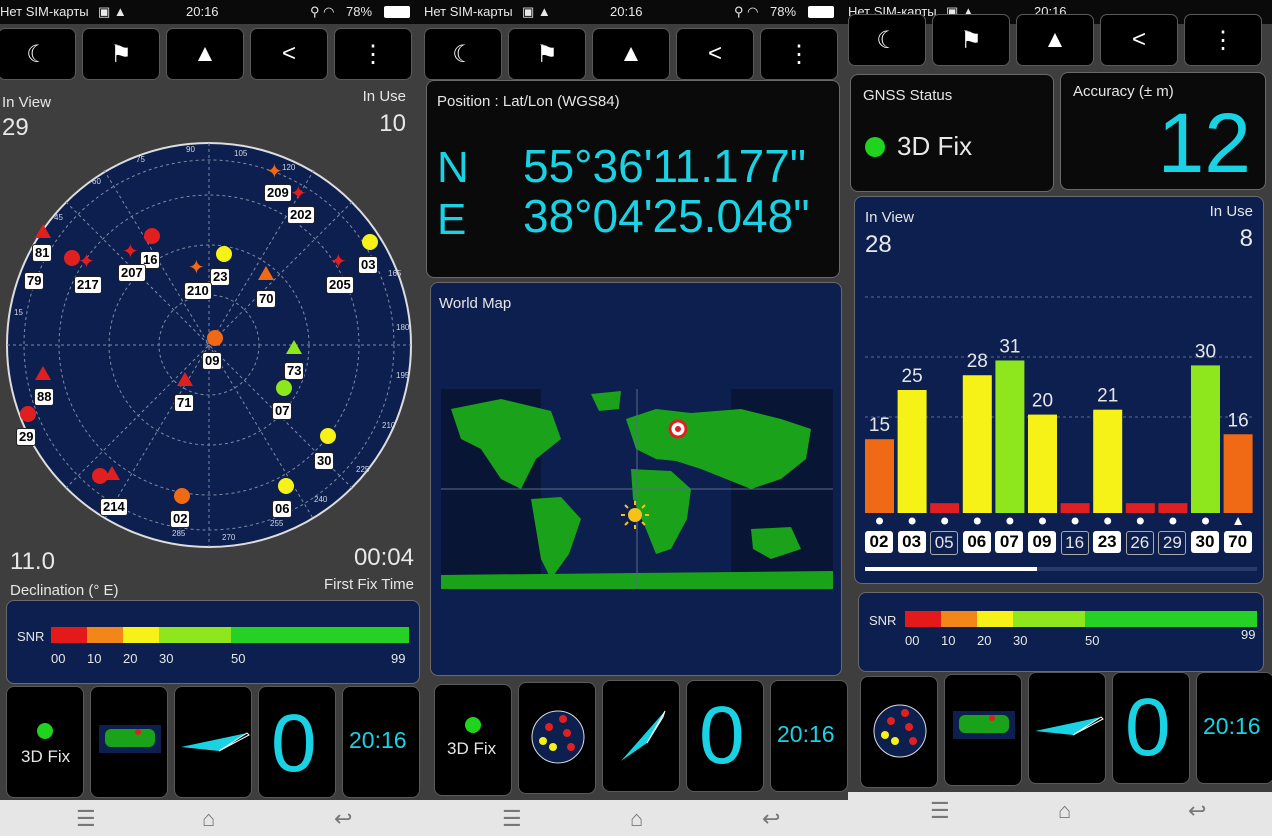 Image resolution: width=1272 pixels, height=836 pixels. Describe the element at coordinates (1061, 569) in the screenshot. I see `chart-scrollbar` at that location.